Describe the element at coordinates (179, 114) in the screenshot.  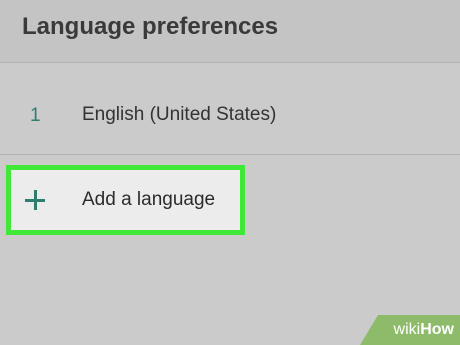
I see `language-name: English (United States)` at that location.